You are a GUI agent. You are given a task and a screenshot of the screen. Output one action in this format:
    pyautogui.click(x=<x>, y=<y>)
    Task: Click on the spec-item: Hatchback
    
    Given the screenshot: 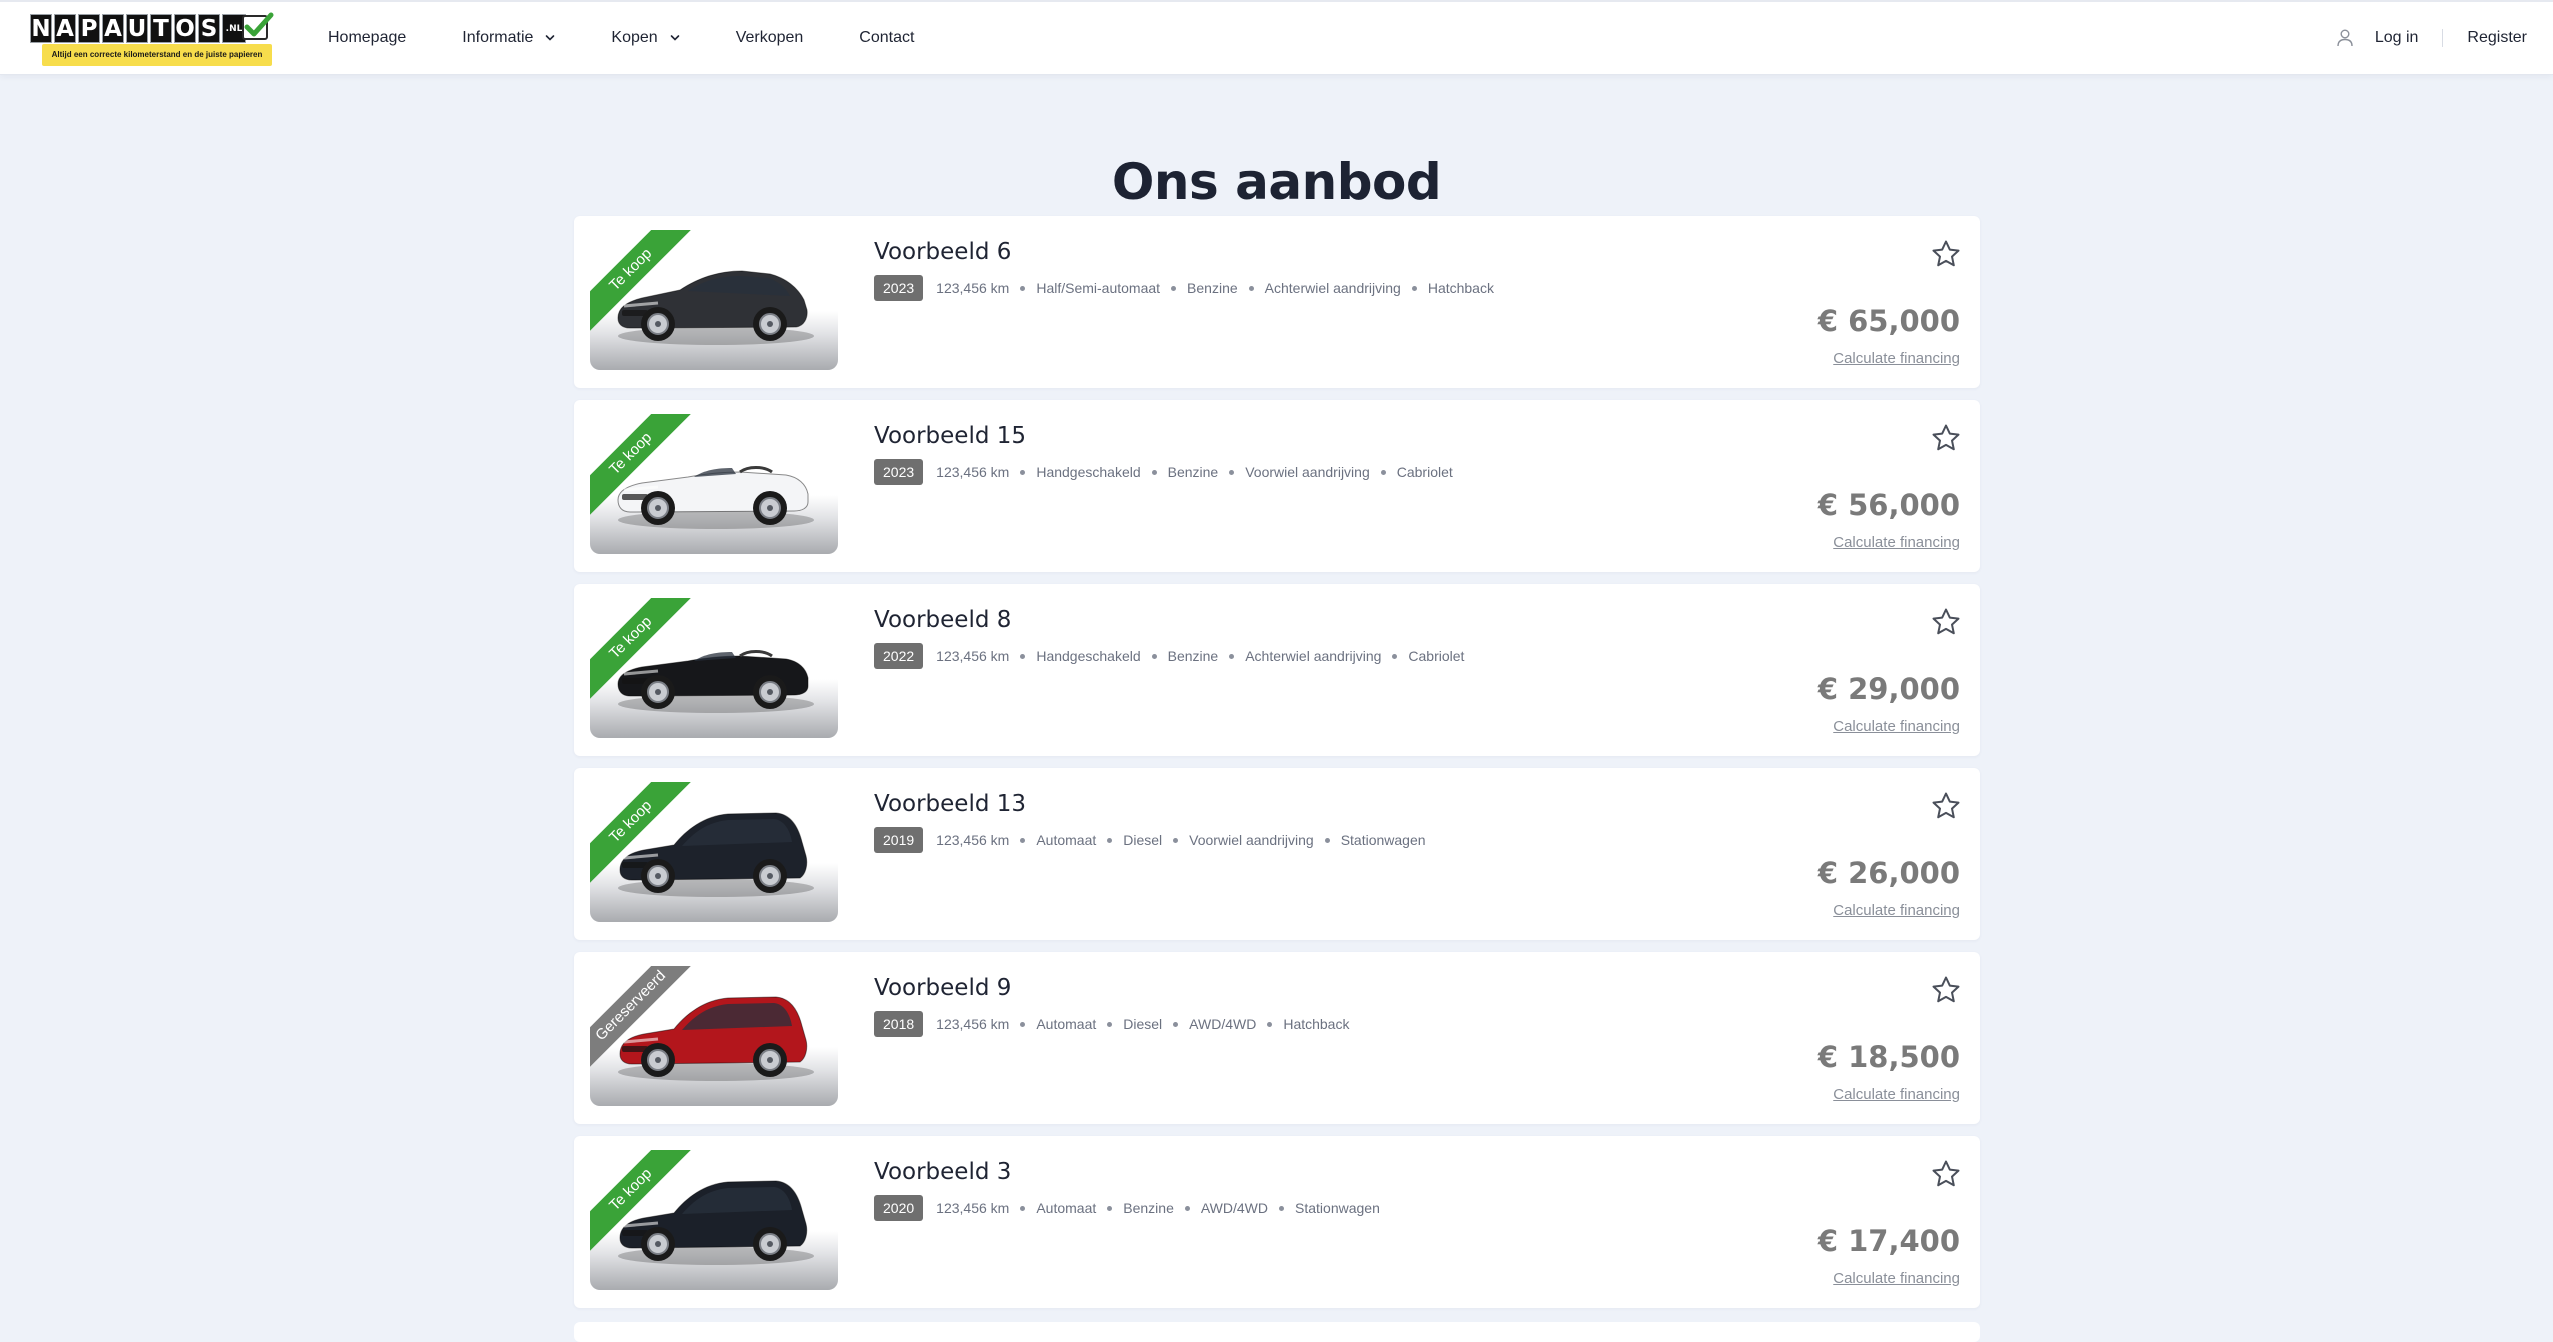 What is the action you would take?
    pyautogui.click(x=1460, y=288)
    